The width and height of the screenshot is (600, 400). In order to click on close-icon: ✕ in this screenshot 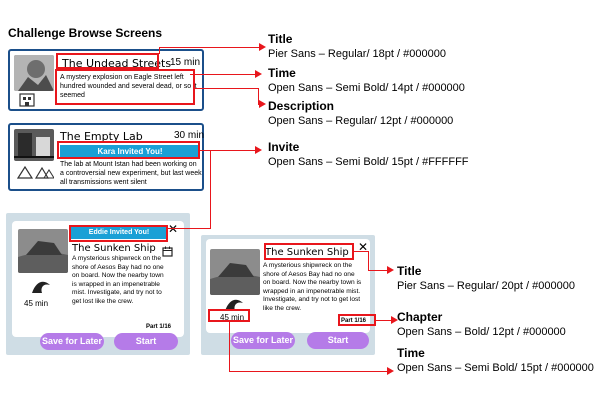, I will do `click(173, 229)`.